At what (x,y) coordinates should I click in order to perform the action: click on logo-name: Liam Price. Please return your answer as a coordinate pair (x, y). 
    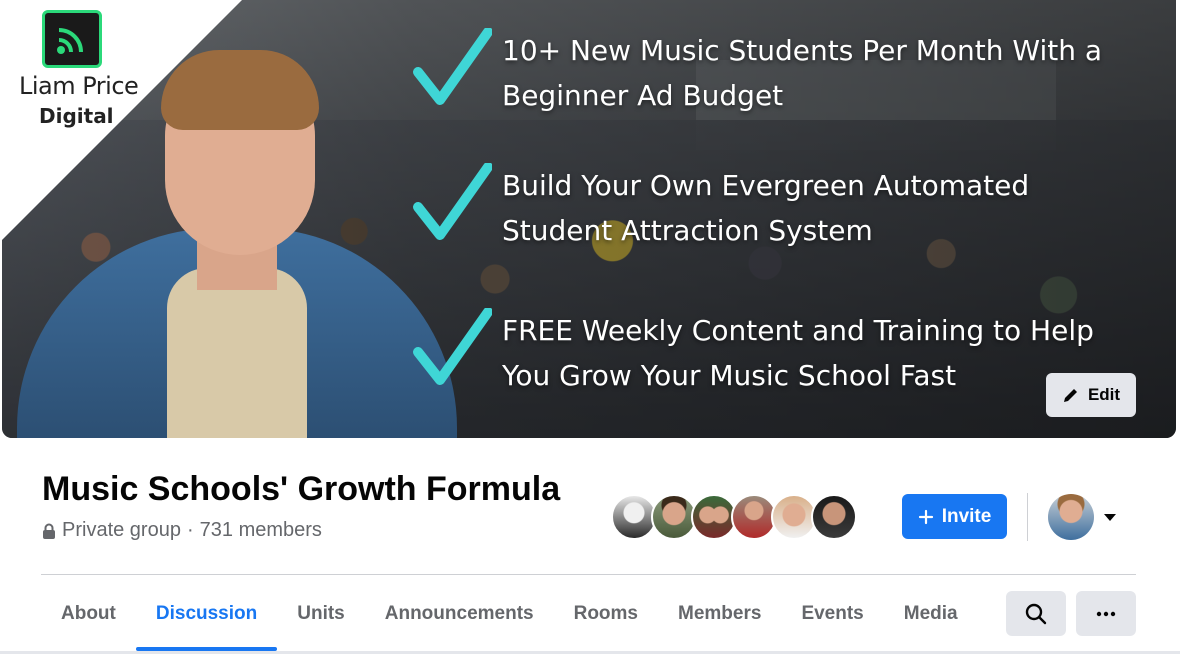
    Looking at the image, I should click on (79, 86).